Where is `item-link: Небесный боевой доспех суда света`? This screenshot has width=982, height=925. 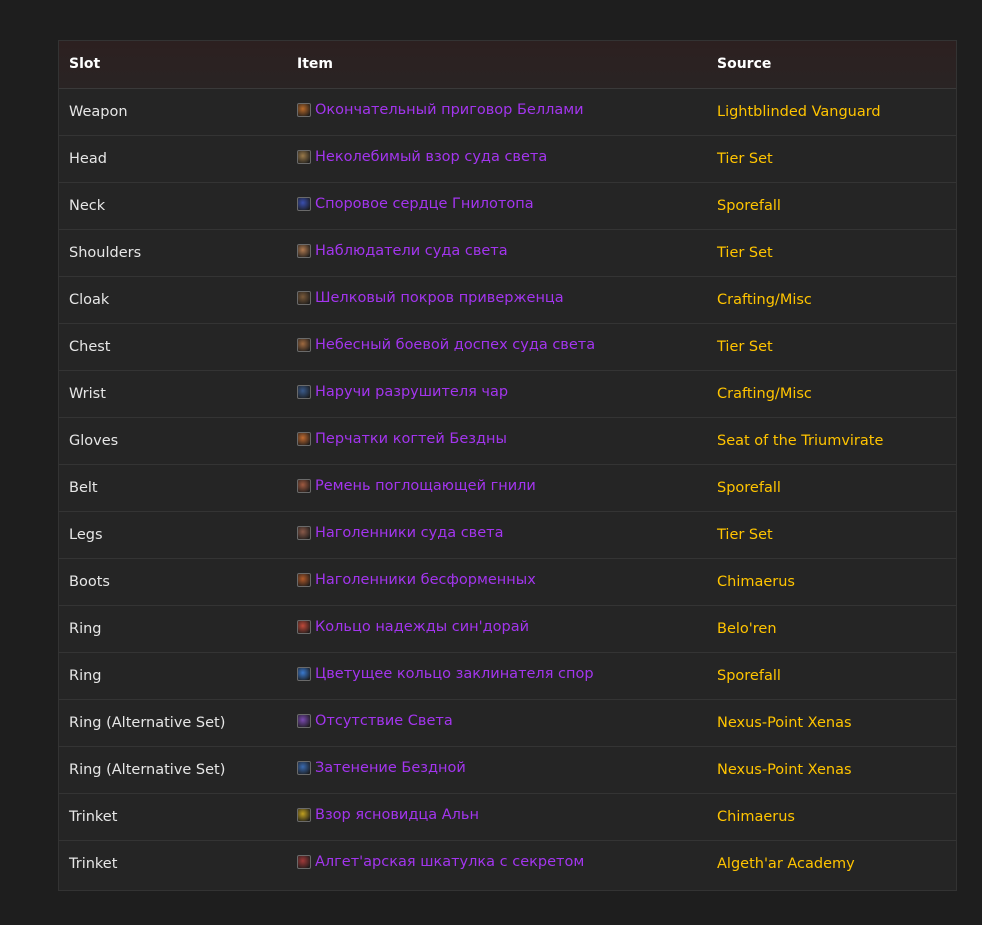 item-link: Небесный боевой доспех суда света is located at coordinates (446, 345).